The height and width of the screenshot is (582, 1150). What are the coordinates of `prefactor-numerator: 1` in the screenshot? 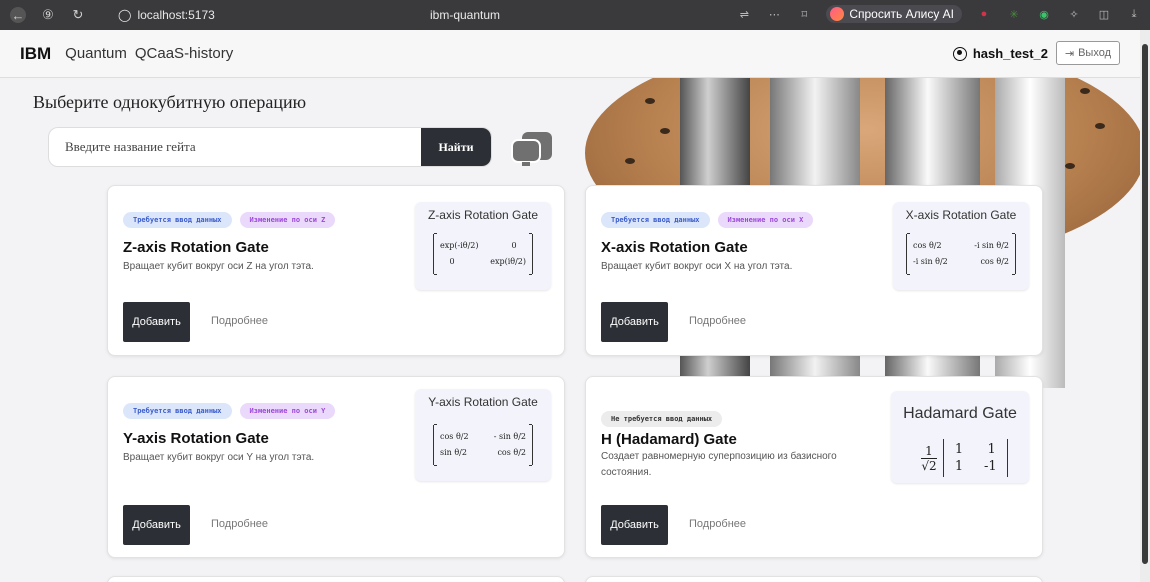 It's located at (929, 450).